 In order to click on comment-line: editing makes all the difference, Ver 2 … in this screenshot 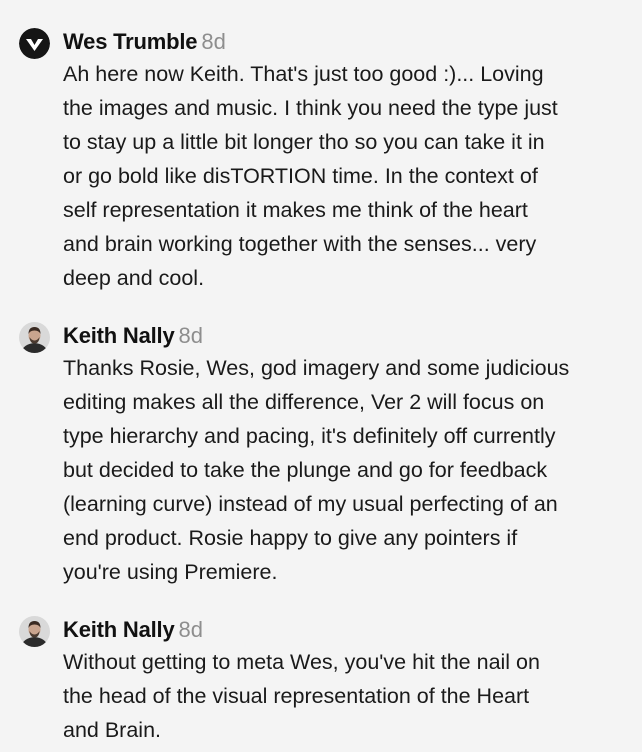, I will do `click(304, 402)`.